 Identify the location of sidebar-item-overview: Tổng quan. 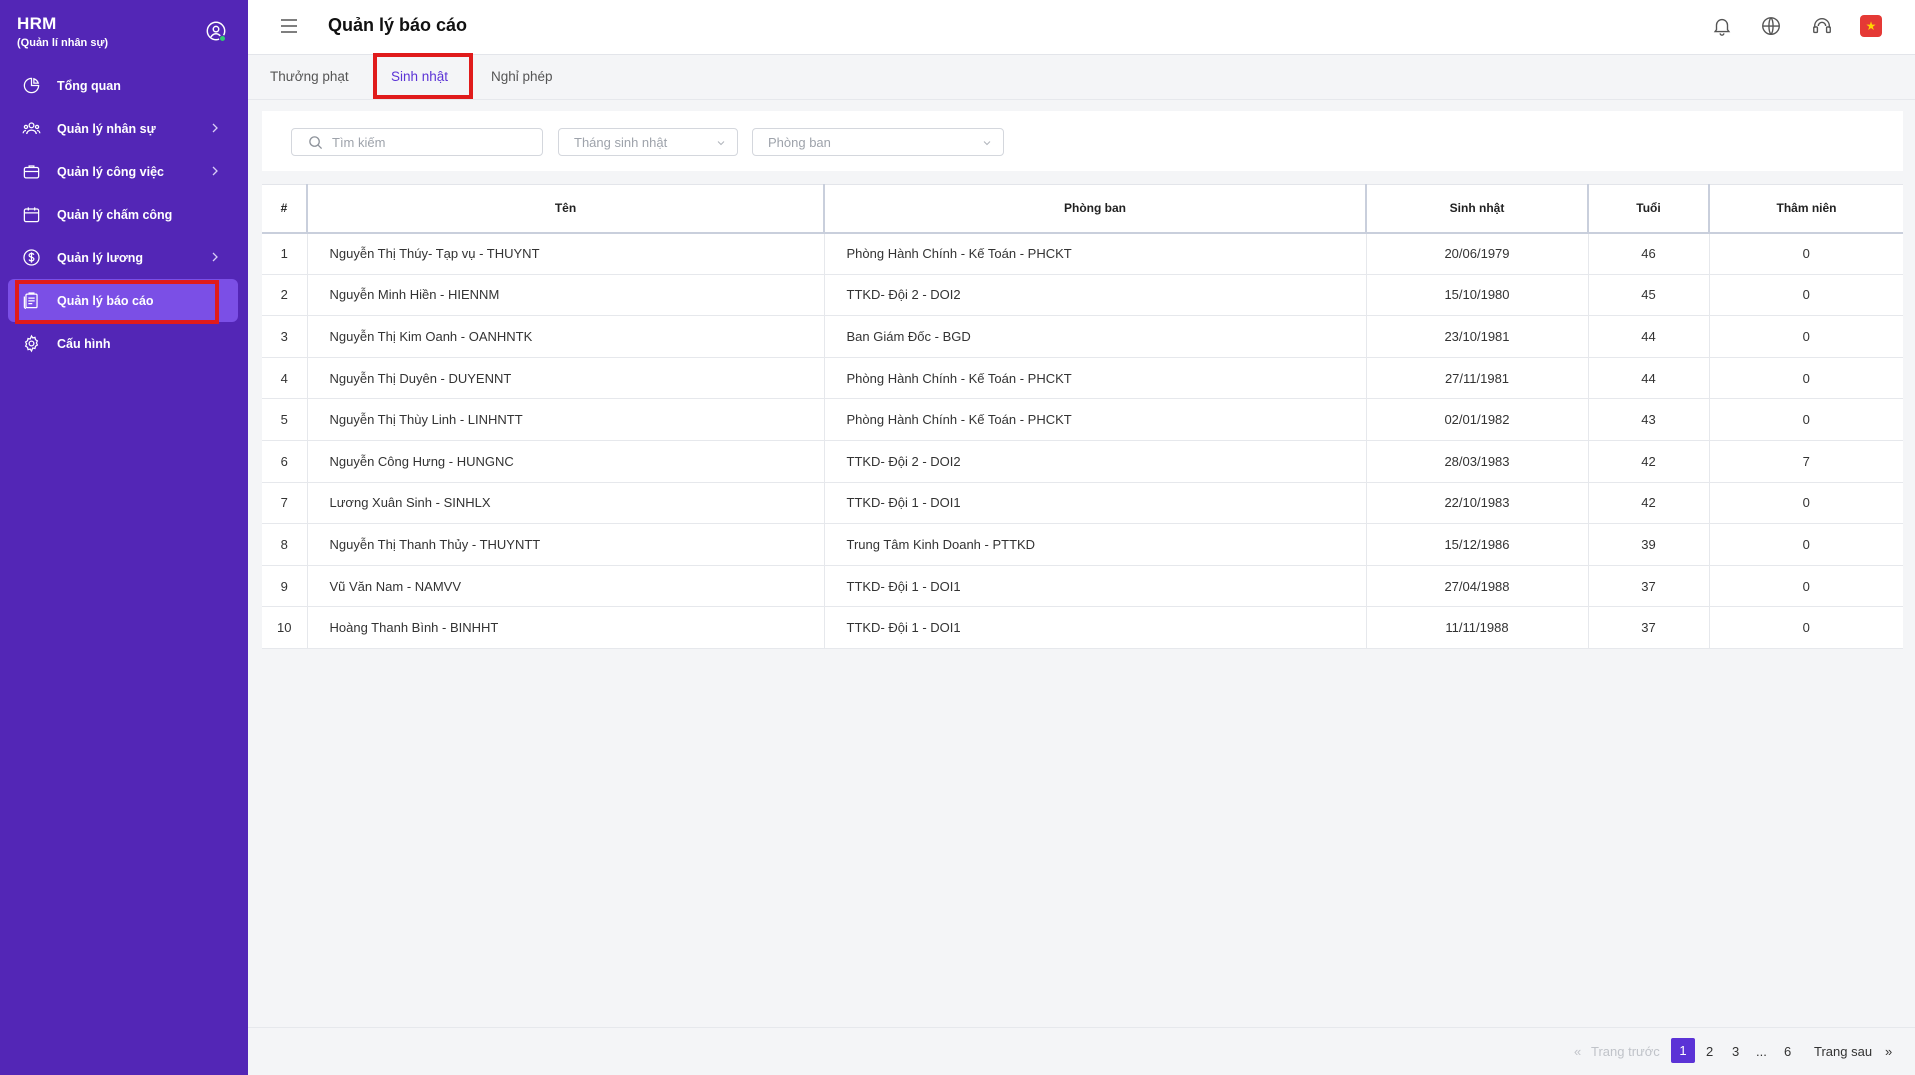
(124, 85).